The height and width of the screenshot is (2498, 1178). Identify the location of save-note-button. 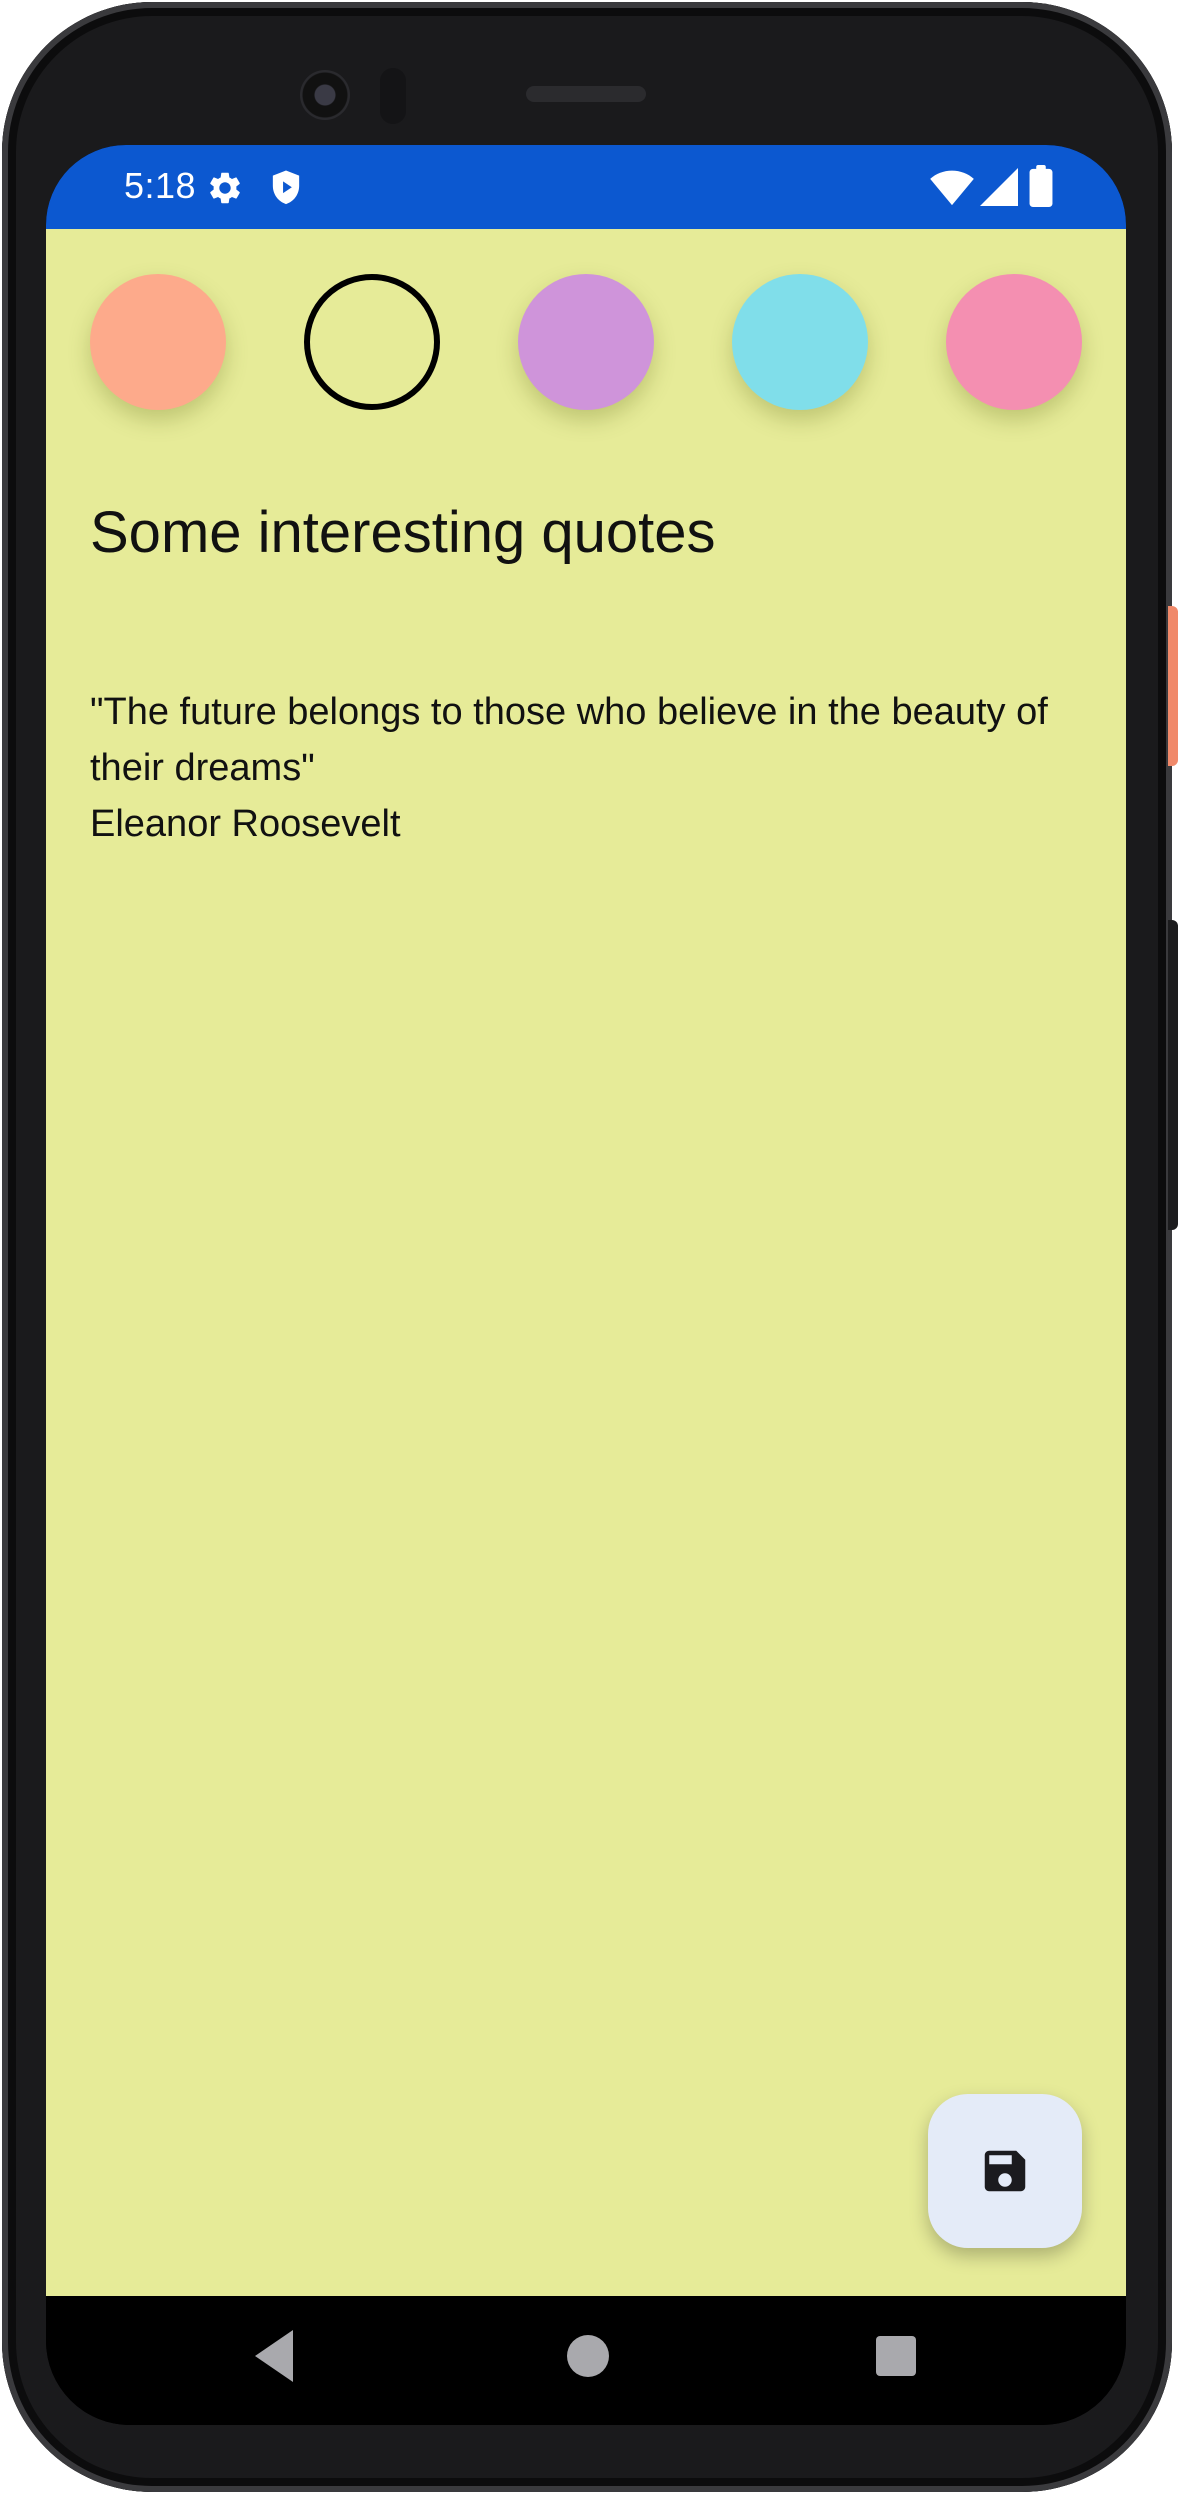
(1005, 2171).